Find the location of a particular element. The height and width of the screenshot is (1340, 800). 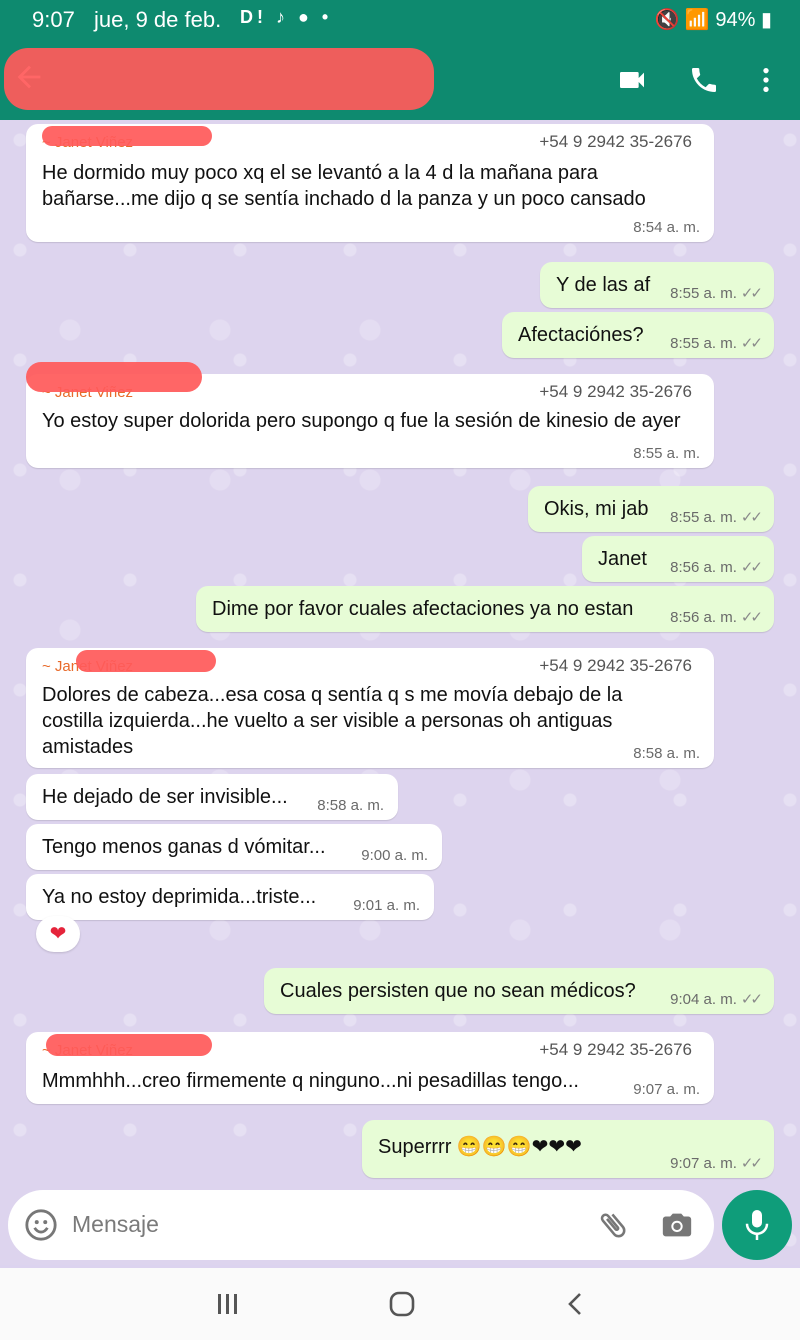

more-vert-icon is located at coordinates (766, 80).